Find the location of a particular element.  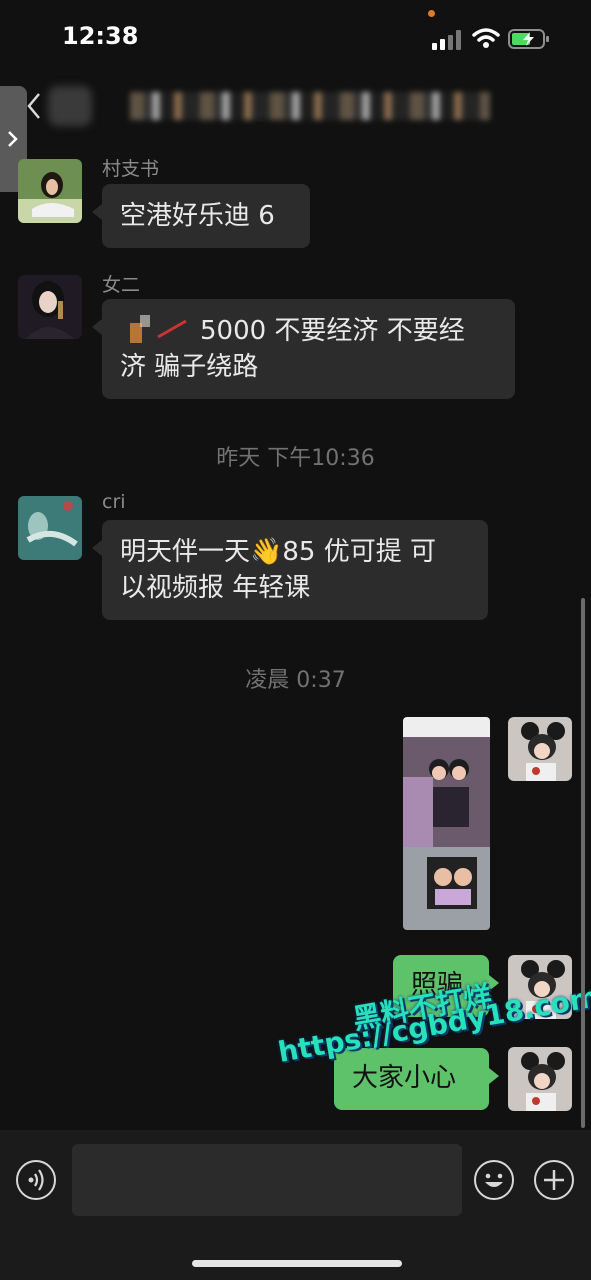

plus-button is located at coordinates (554, 1180).